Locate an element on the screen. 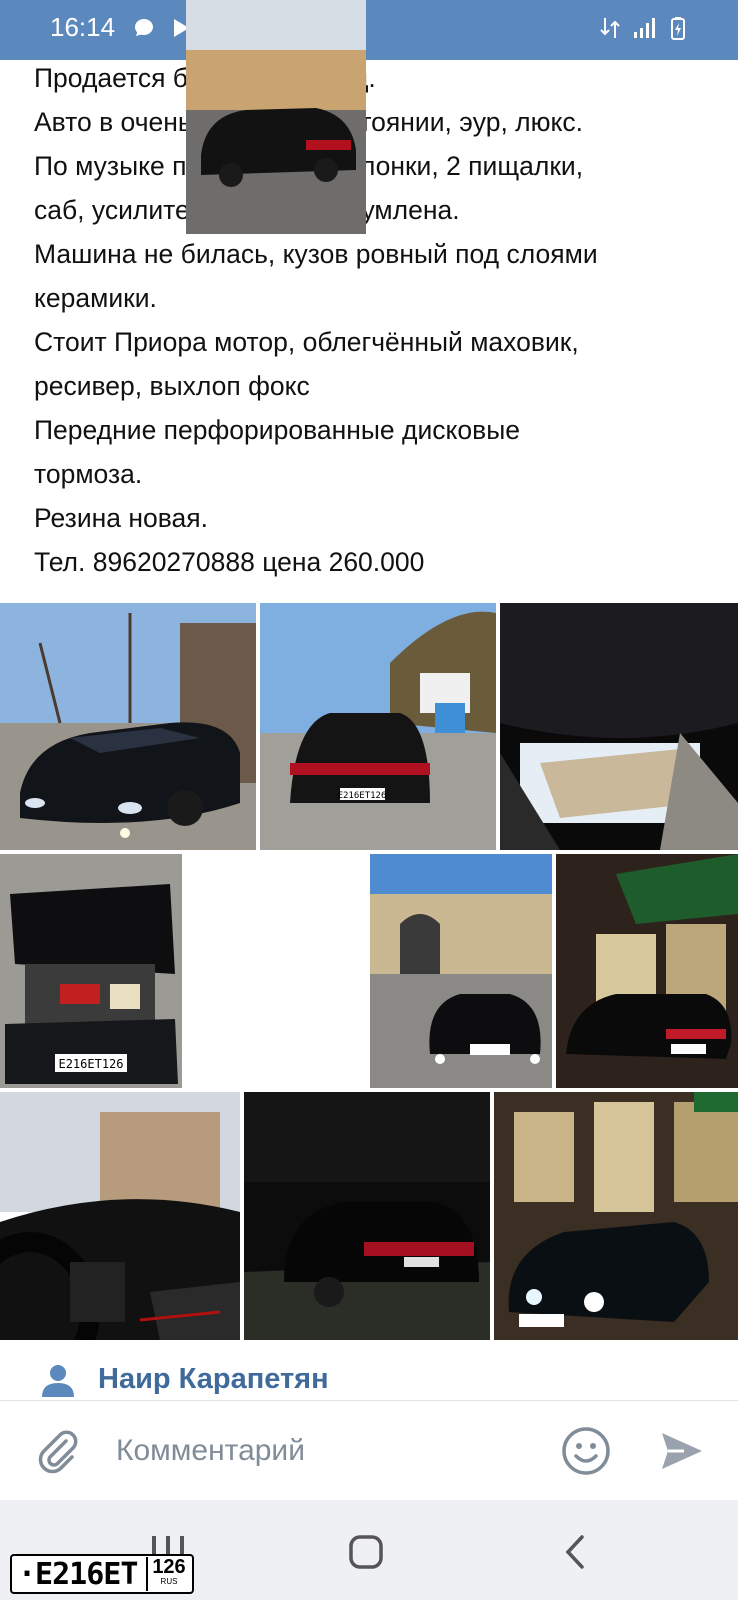  post-line: Передние перфорированные дисковые is located at coordinates (277, 430).